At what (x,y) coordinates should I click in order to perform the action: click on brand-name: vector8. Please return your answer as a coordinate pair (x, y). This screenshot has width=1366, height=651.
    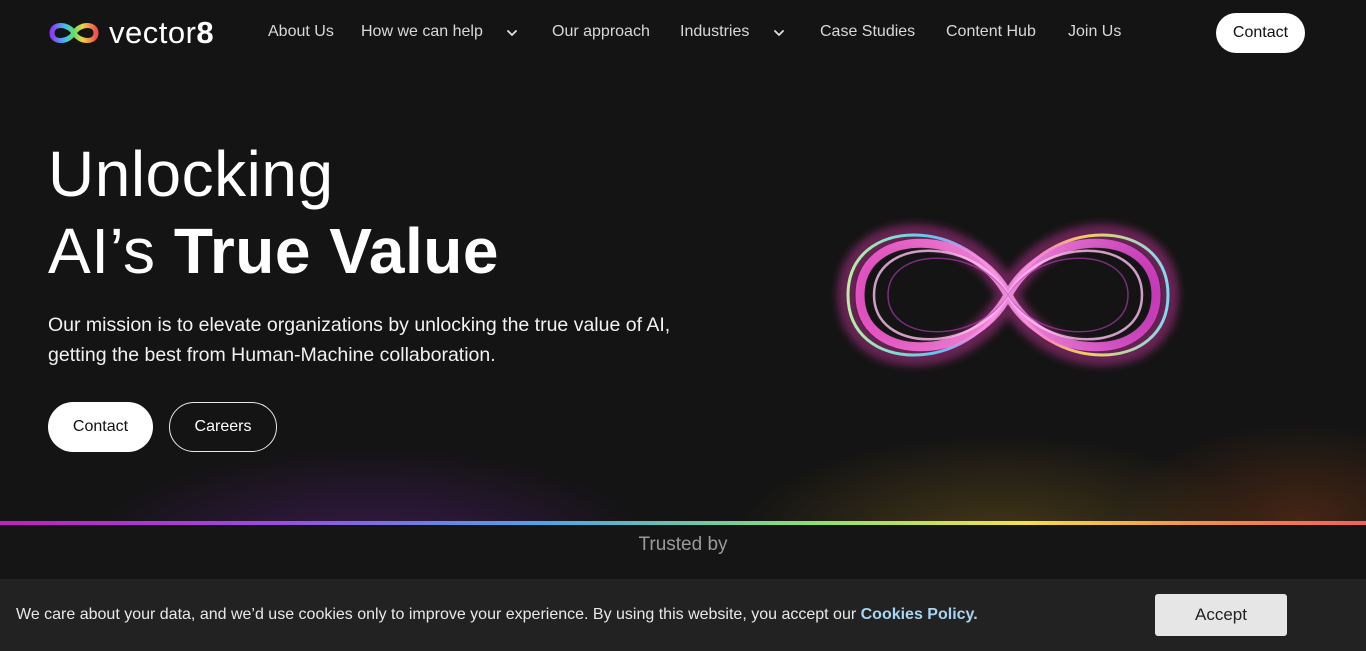
    Looking at the image, I should click on (162, 32).